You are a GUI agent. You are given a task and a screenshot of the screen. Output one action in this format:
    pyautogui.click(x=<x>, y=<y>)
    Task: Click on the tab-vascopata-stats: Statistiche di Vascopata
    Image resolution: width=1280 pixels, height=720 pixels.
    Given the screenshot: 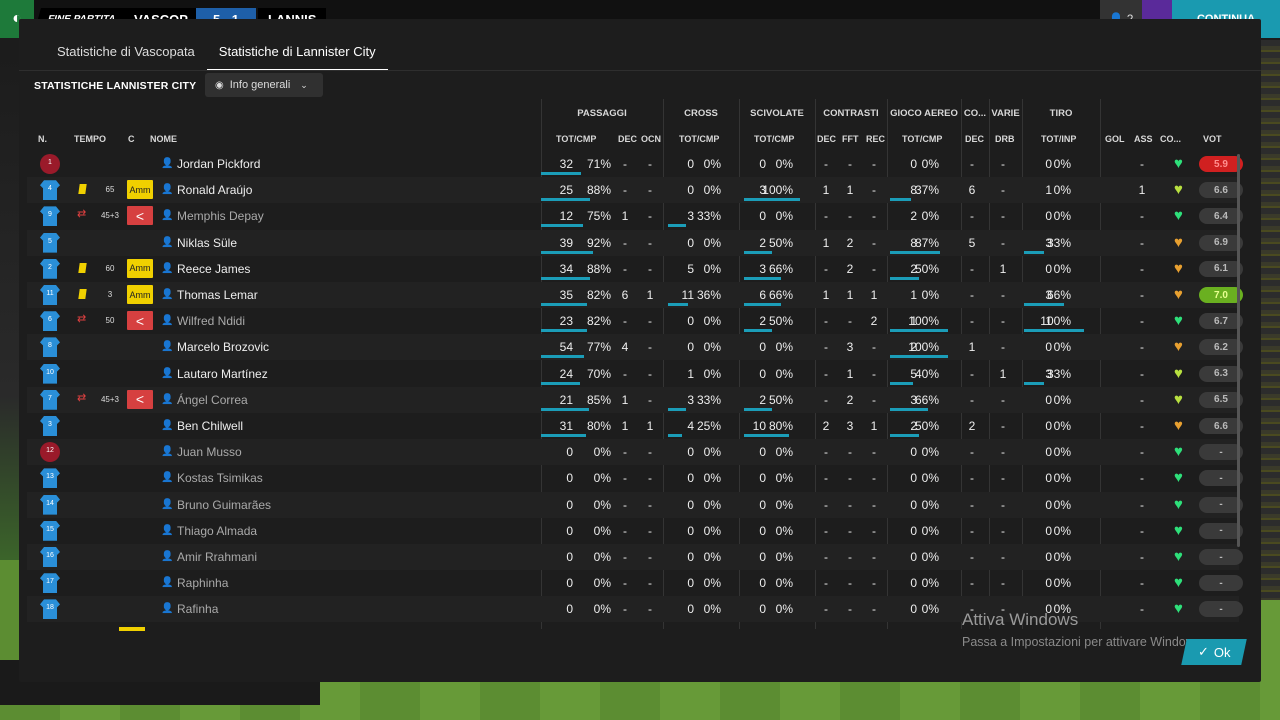 What is the action you would take?
    pyautogui.click(x=126, y=57)
    